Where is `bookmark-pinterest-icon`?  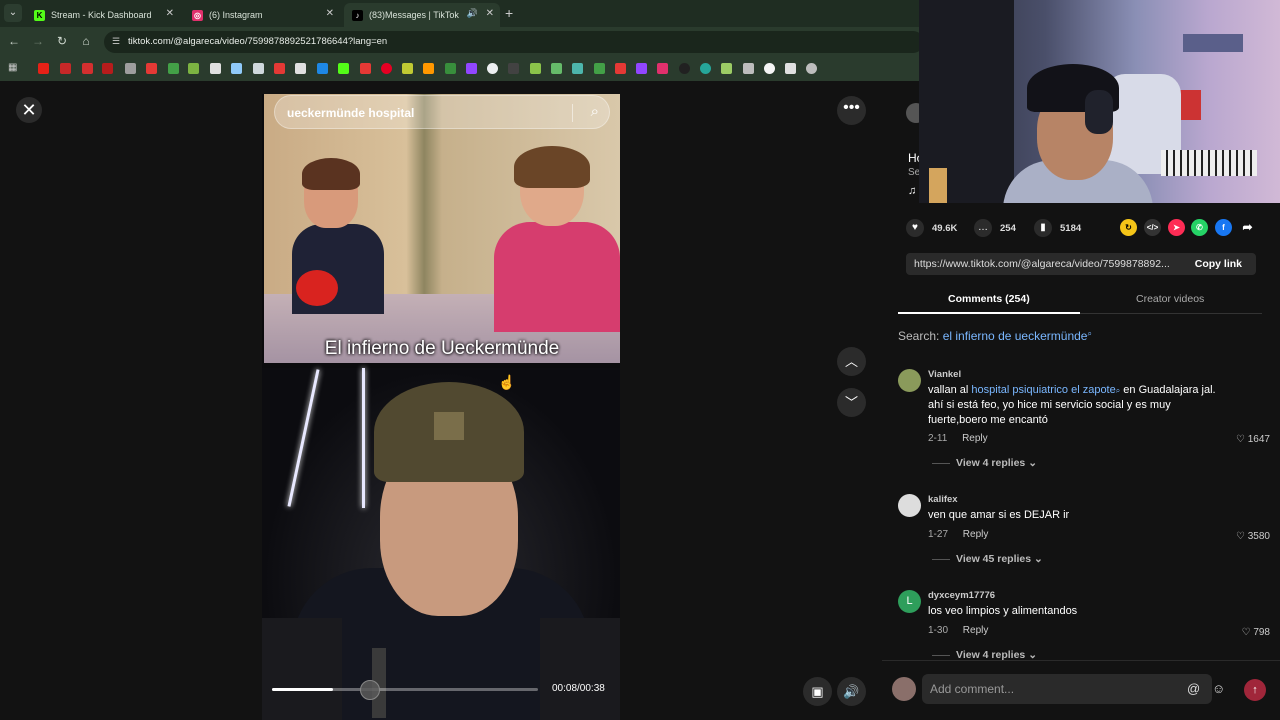
bookmark-pinterest-icon is located at coordinates (386, 68).